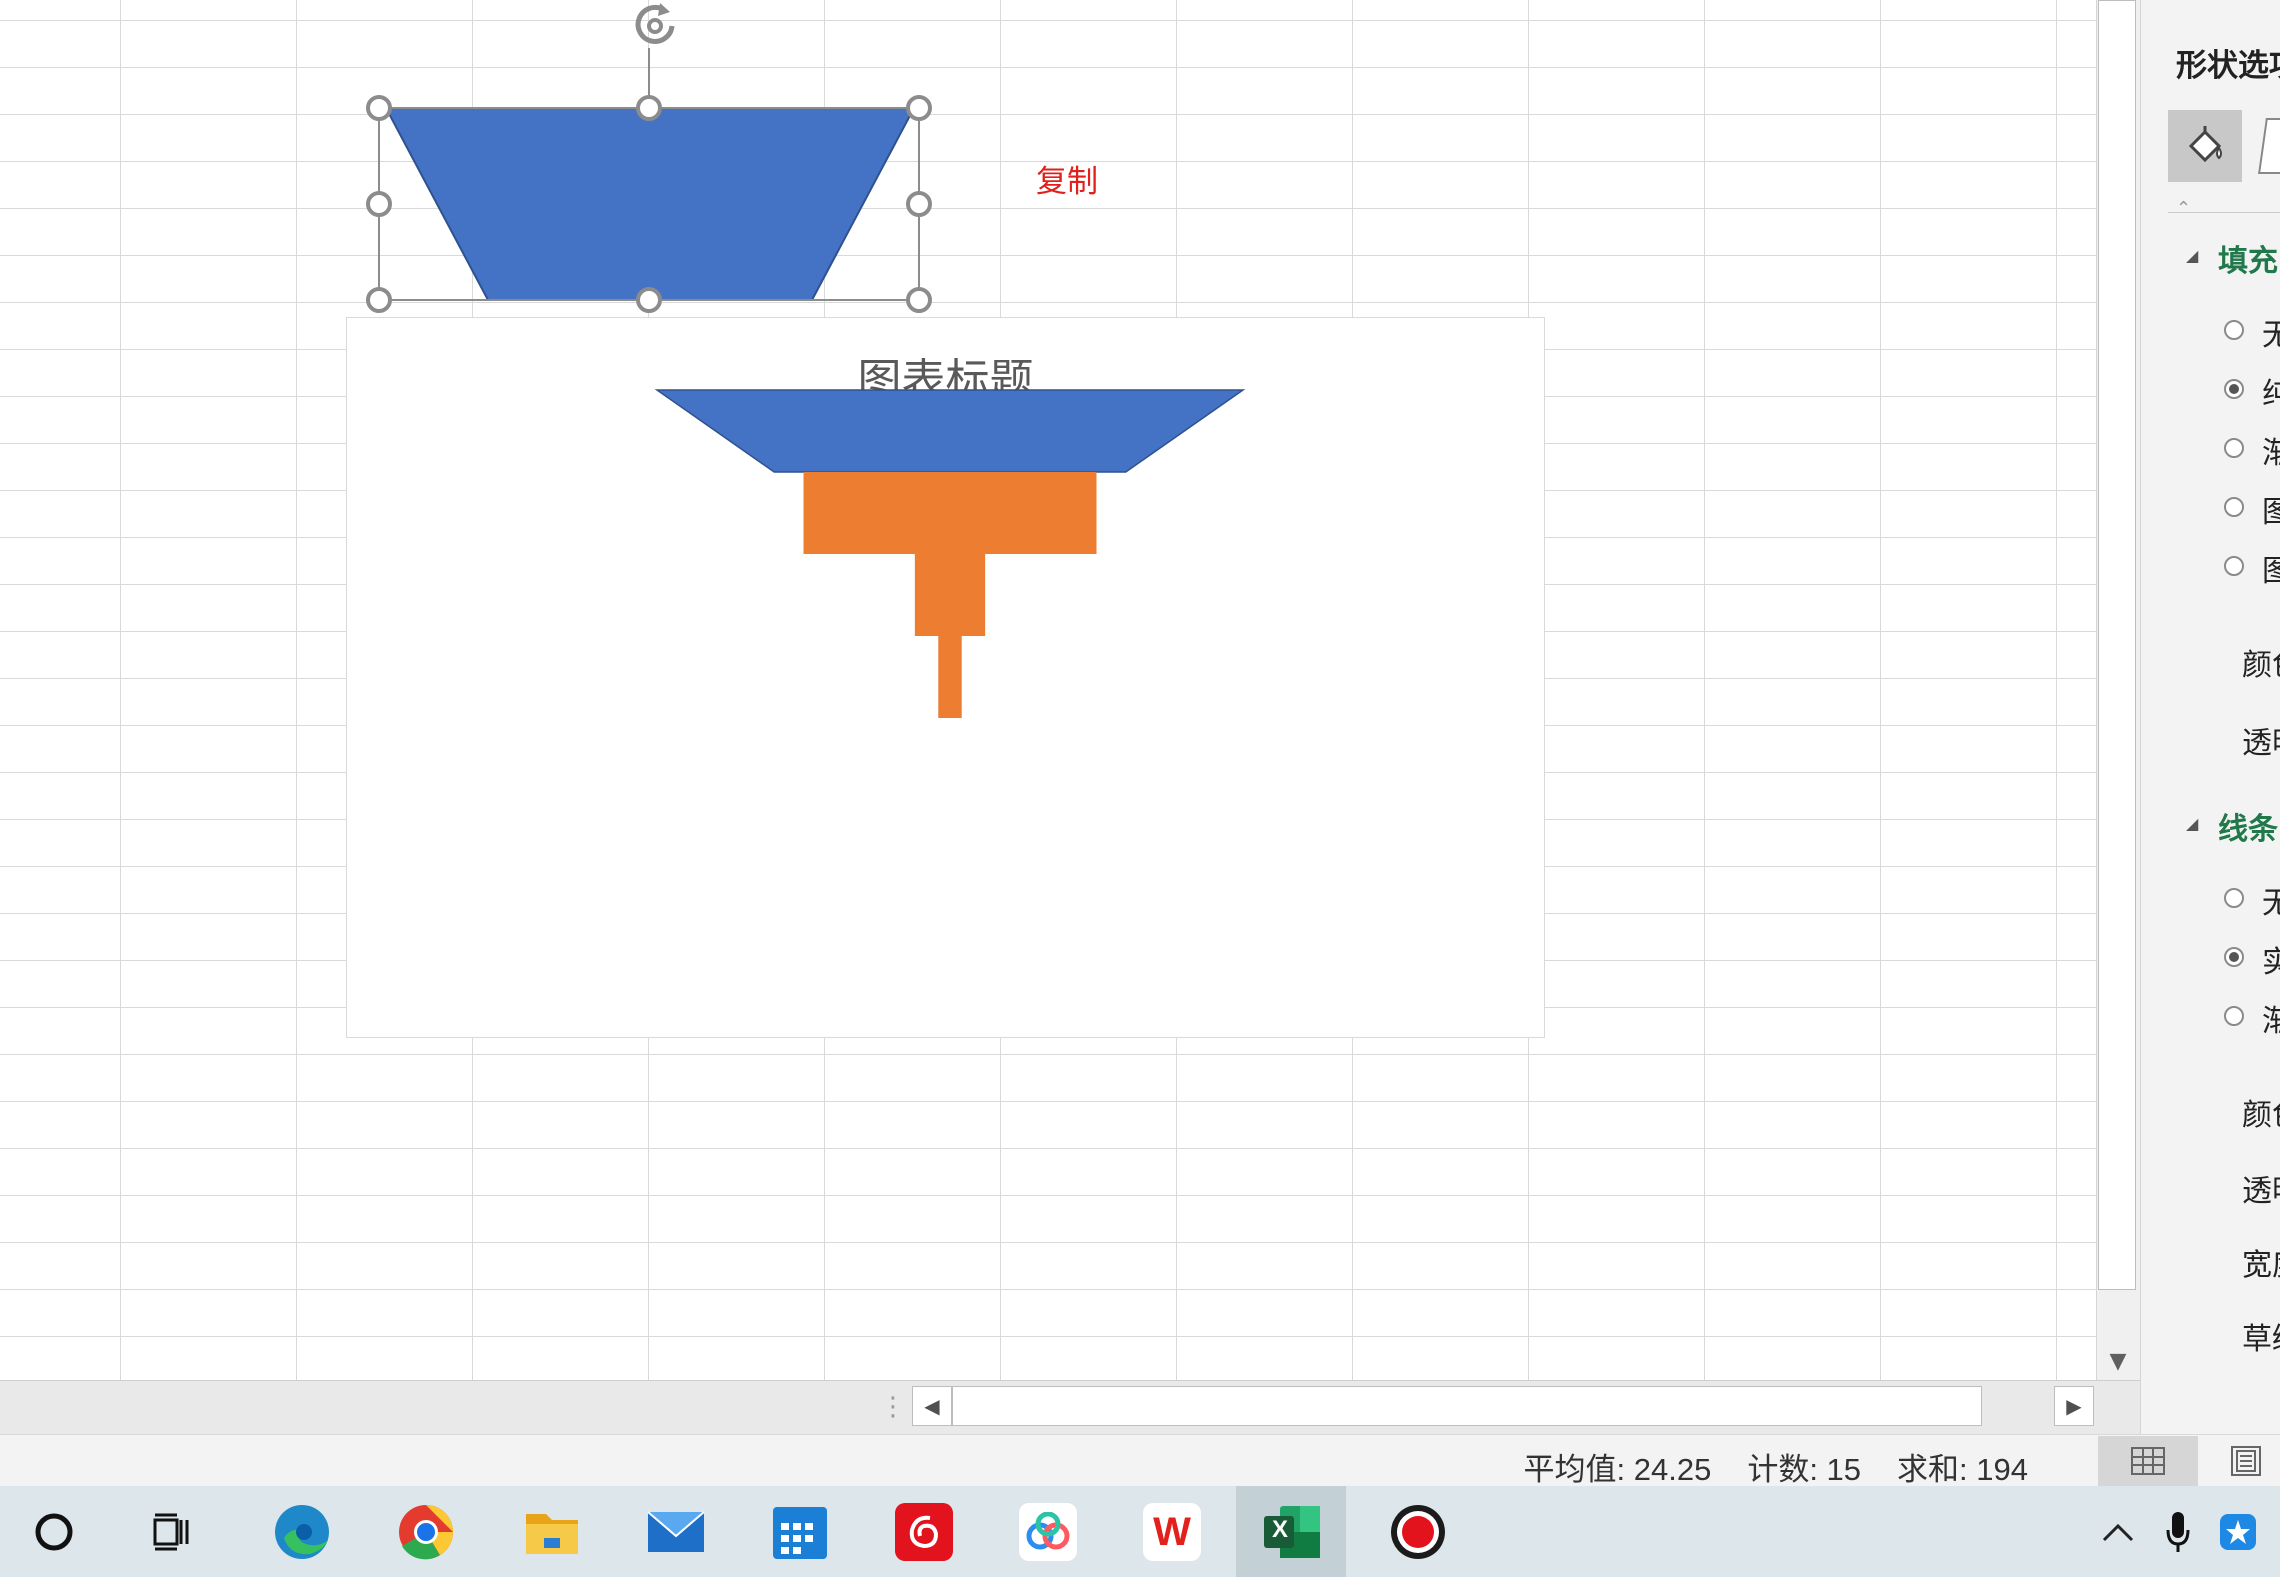 Image resolution: width=2280 pixels, height=1577 pixels. I want to click on chrome-icon, so click(426, 1532).